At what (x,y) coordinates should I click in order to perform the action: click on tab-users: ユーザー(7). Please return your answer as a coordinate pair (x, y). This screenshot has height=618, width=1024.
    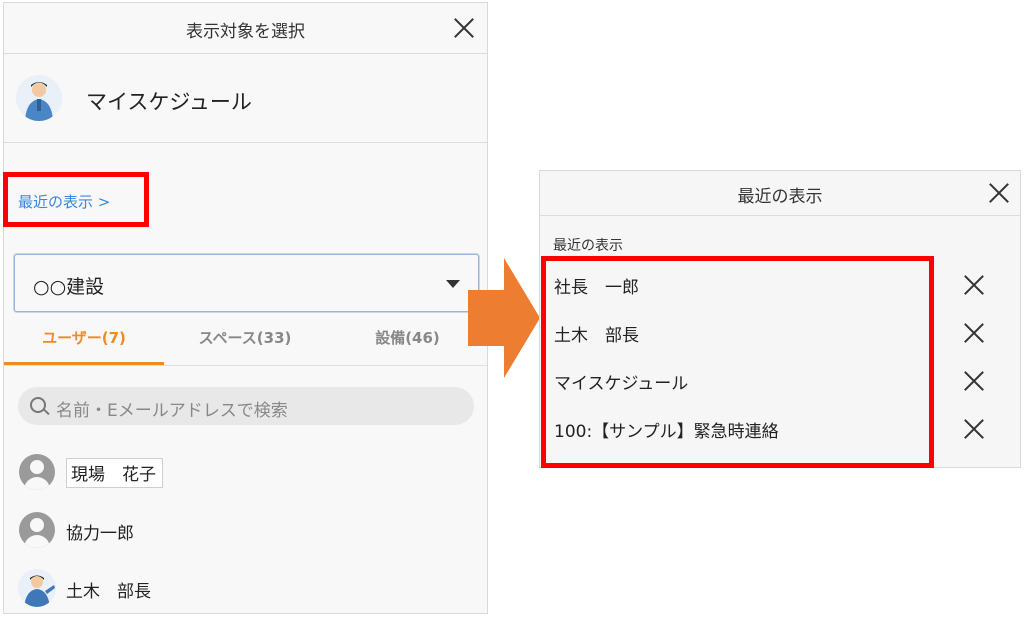
    Looking at the image, I should click on (84, 341).